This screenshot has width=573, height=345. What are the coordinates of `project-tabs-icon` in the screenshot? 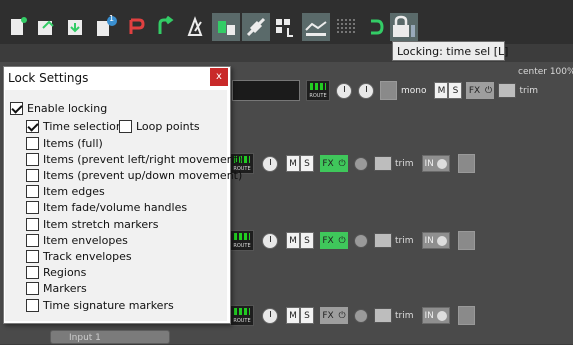 It's located at (107, 26).